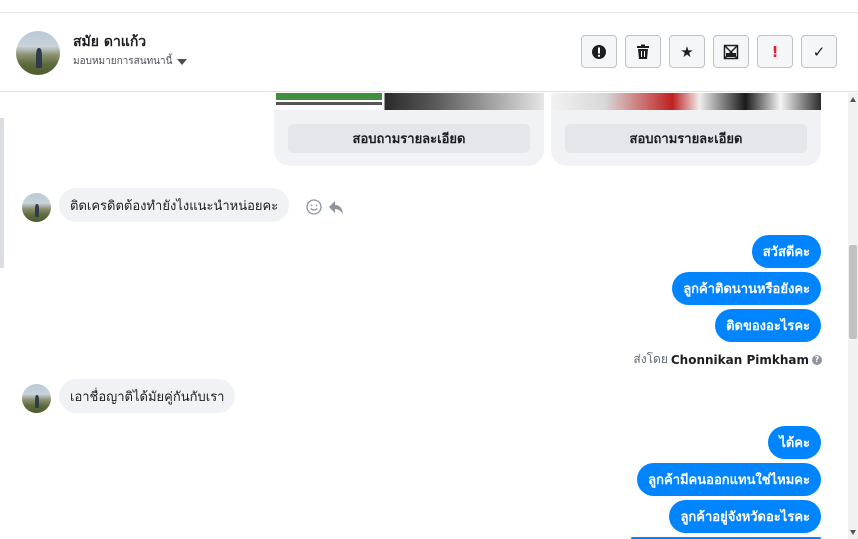 This screenshot has width=858, height=539. I want to click on spam-button, so click(599, 51).